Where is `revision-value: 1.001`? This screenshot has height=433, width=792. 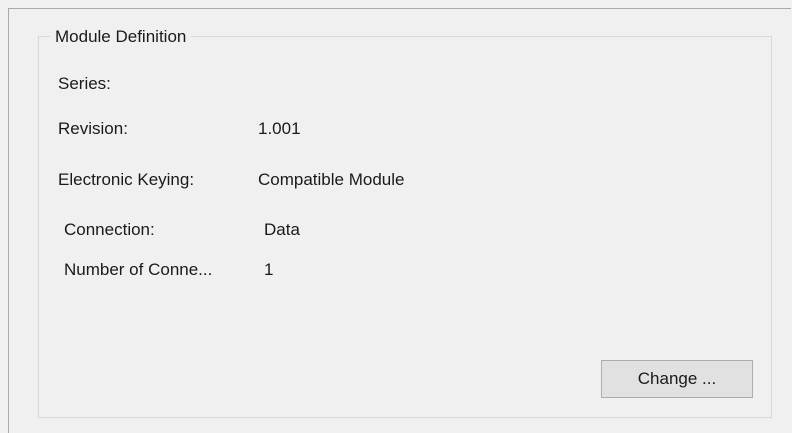
revision-value: 1.001 is located at coordinates (279, 128).